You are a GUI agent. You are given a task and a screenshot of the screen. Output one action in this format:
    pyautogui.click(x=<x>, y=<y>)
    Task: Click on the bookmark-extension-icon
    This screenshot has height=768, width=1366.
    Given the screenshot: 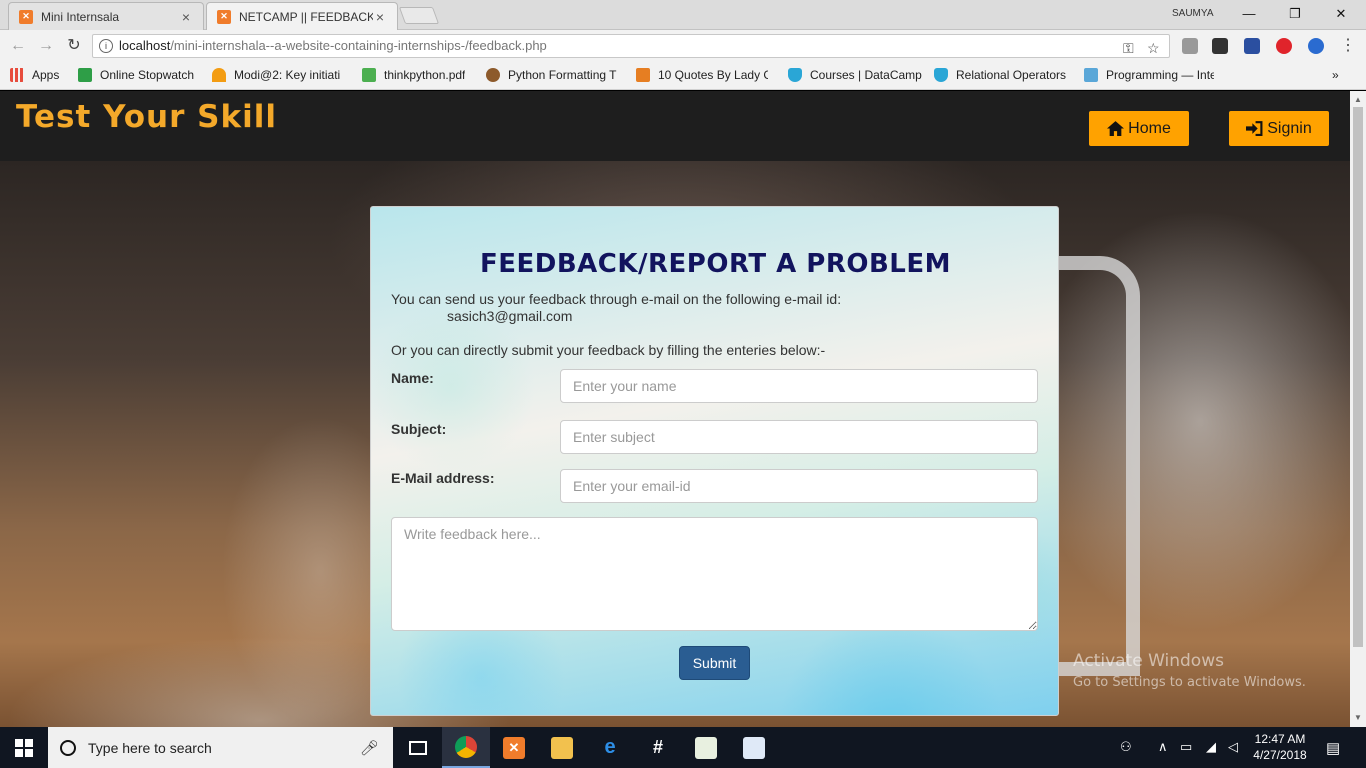 What is the action you would take?
    pyautogui.click(x=1252, y=46)
    